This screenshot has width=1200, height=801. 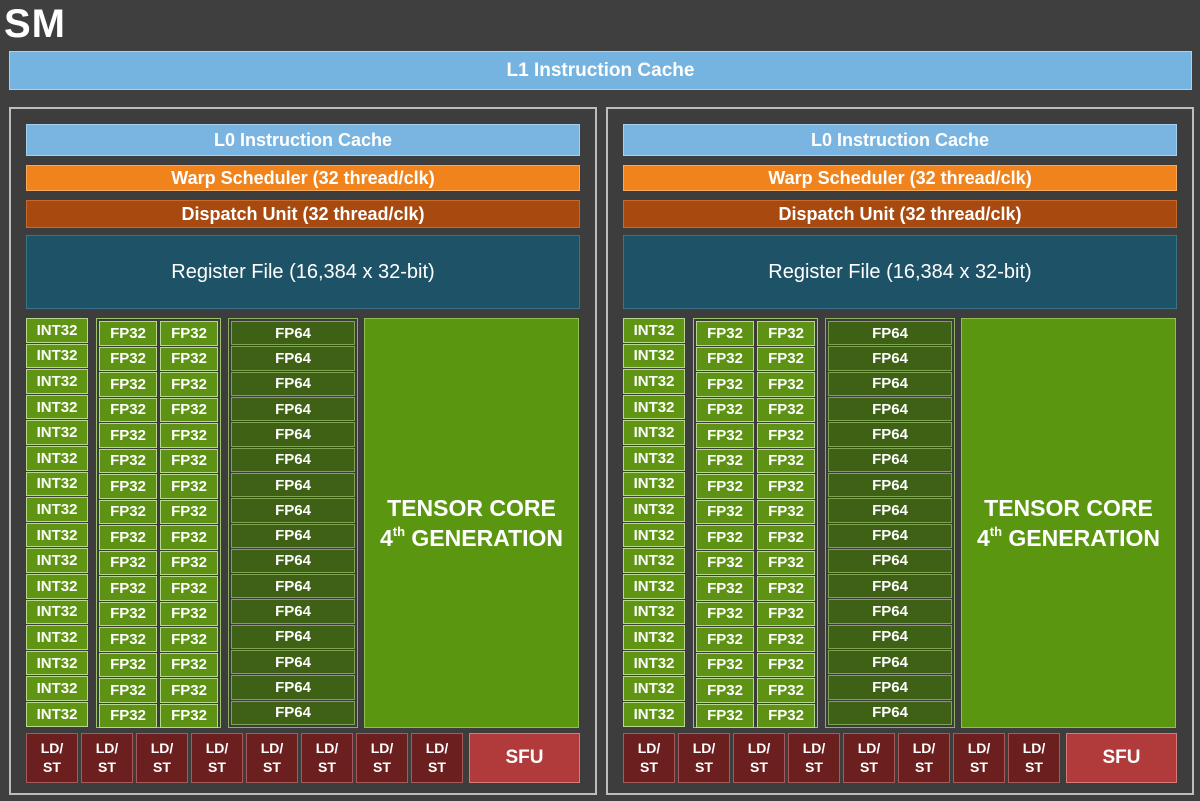 What do you see at coordinates (303, 178) in the screenshot?
I see `warp-scheduler: Warp Scheduler (32 thread/clk)` at bounding box center [303, 178].